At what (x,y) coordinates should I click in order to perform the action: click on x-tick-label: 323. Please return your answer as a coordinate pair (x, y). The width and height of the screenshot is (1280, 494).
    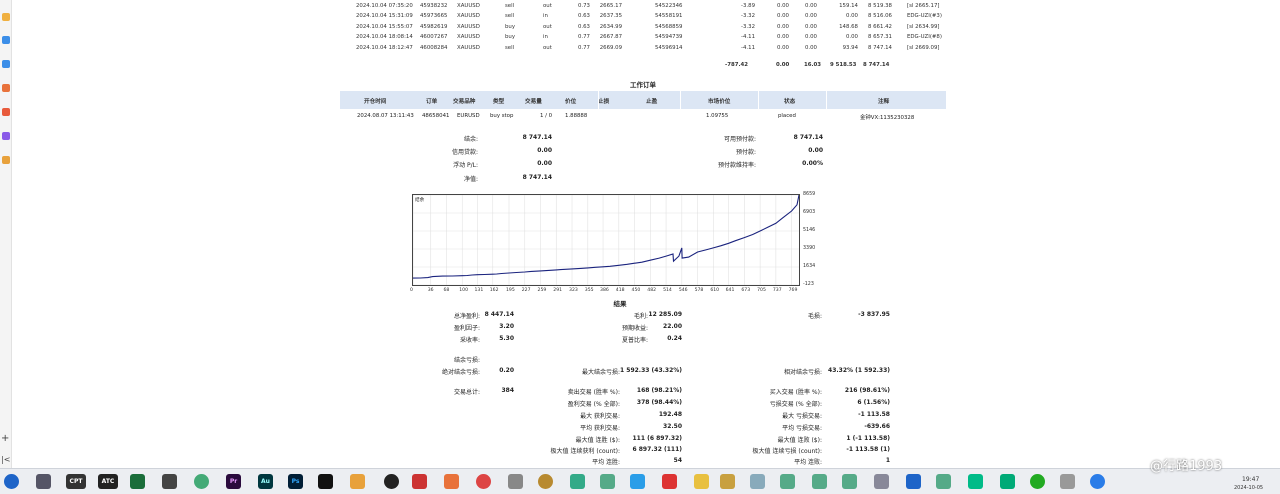
    Looking at the image, I should click on (573, 290).